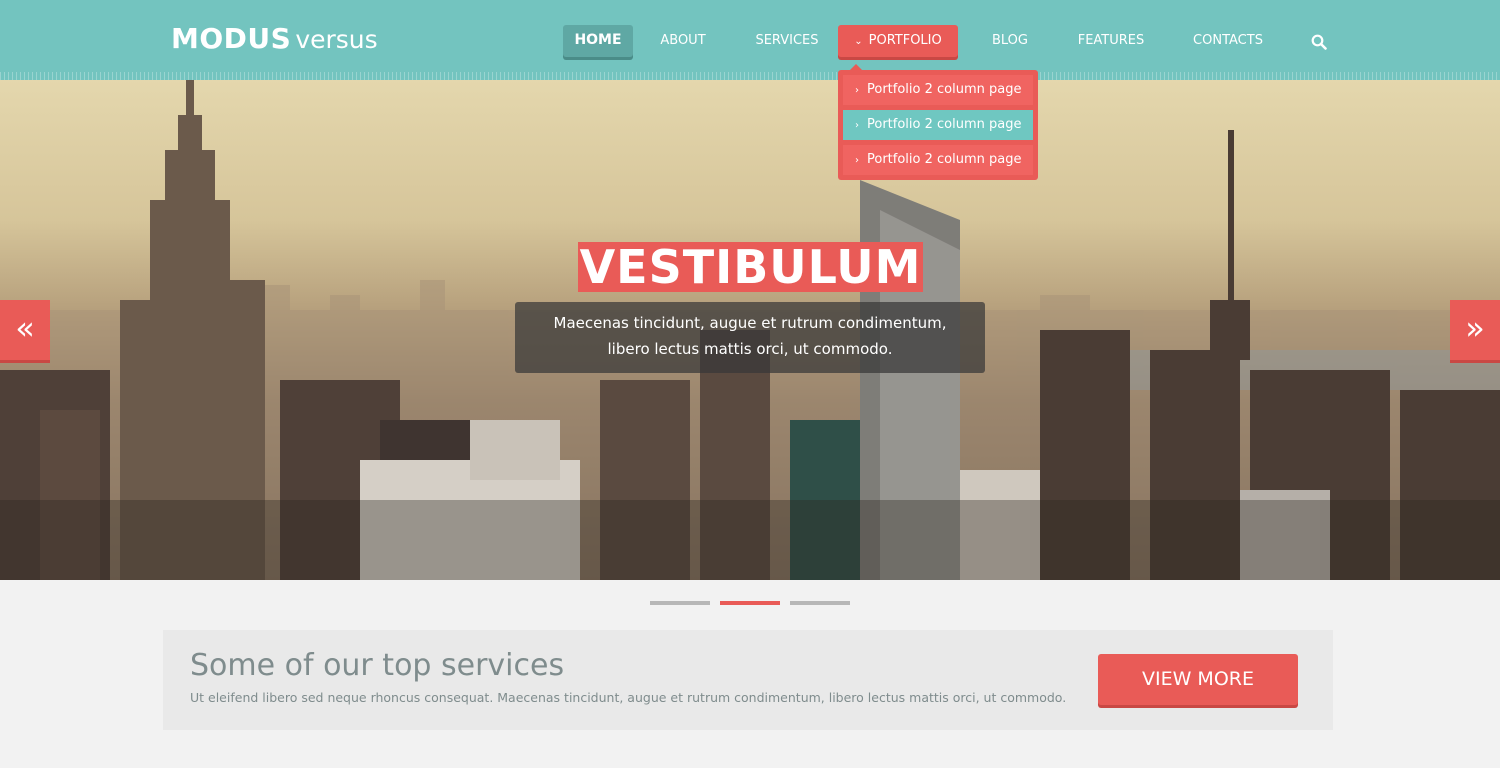 This screenshot has width=1500, height=768. Describe the element at coordinates (1111, 41) in the screenshot. I see `nav-features: FEATURES` at that location.